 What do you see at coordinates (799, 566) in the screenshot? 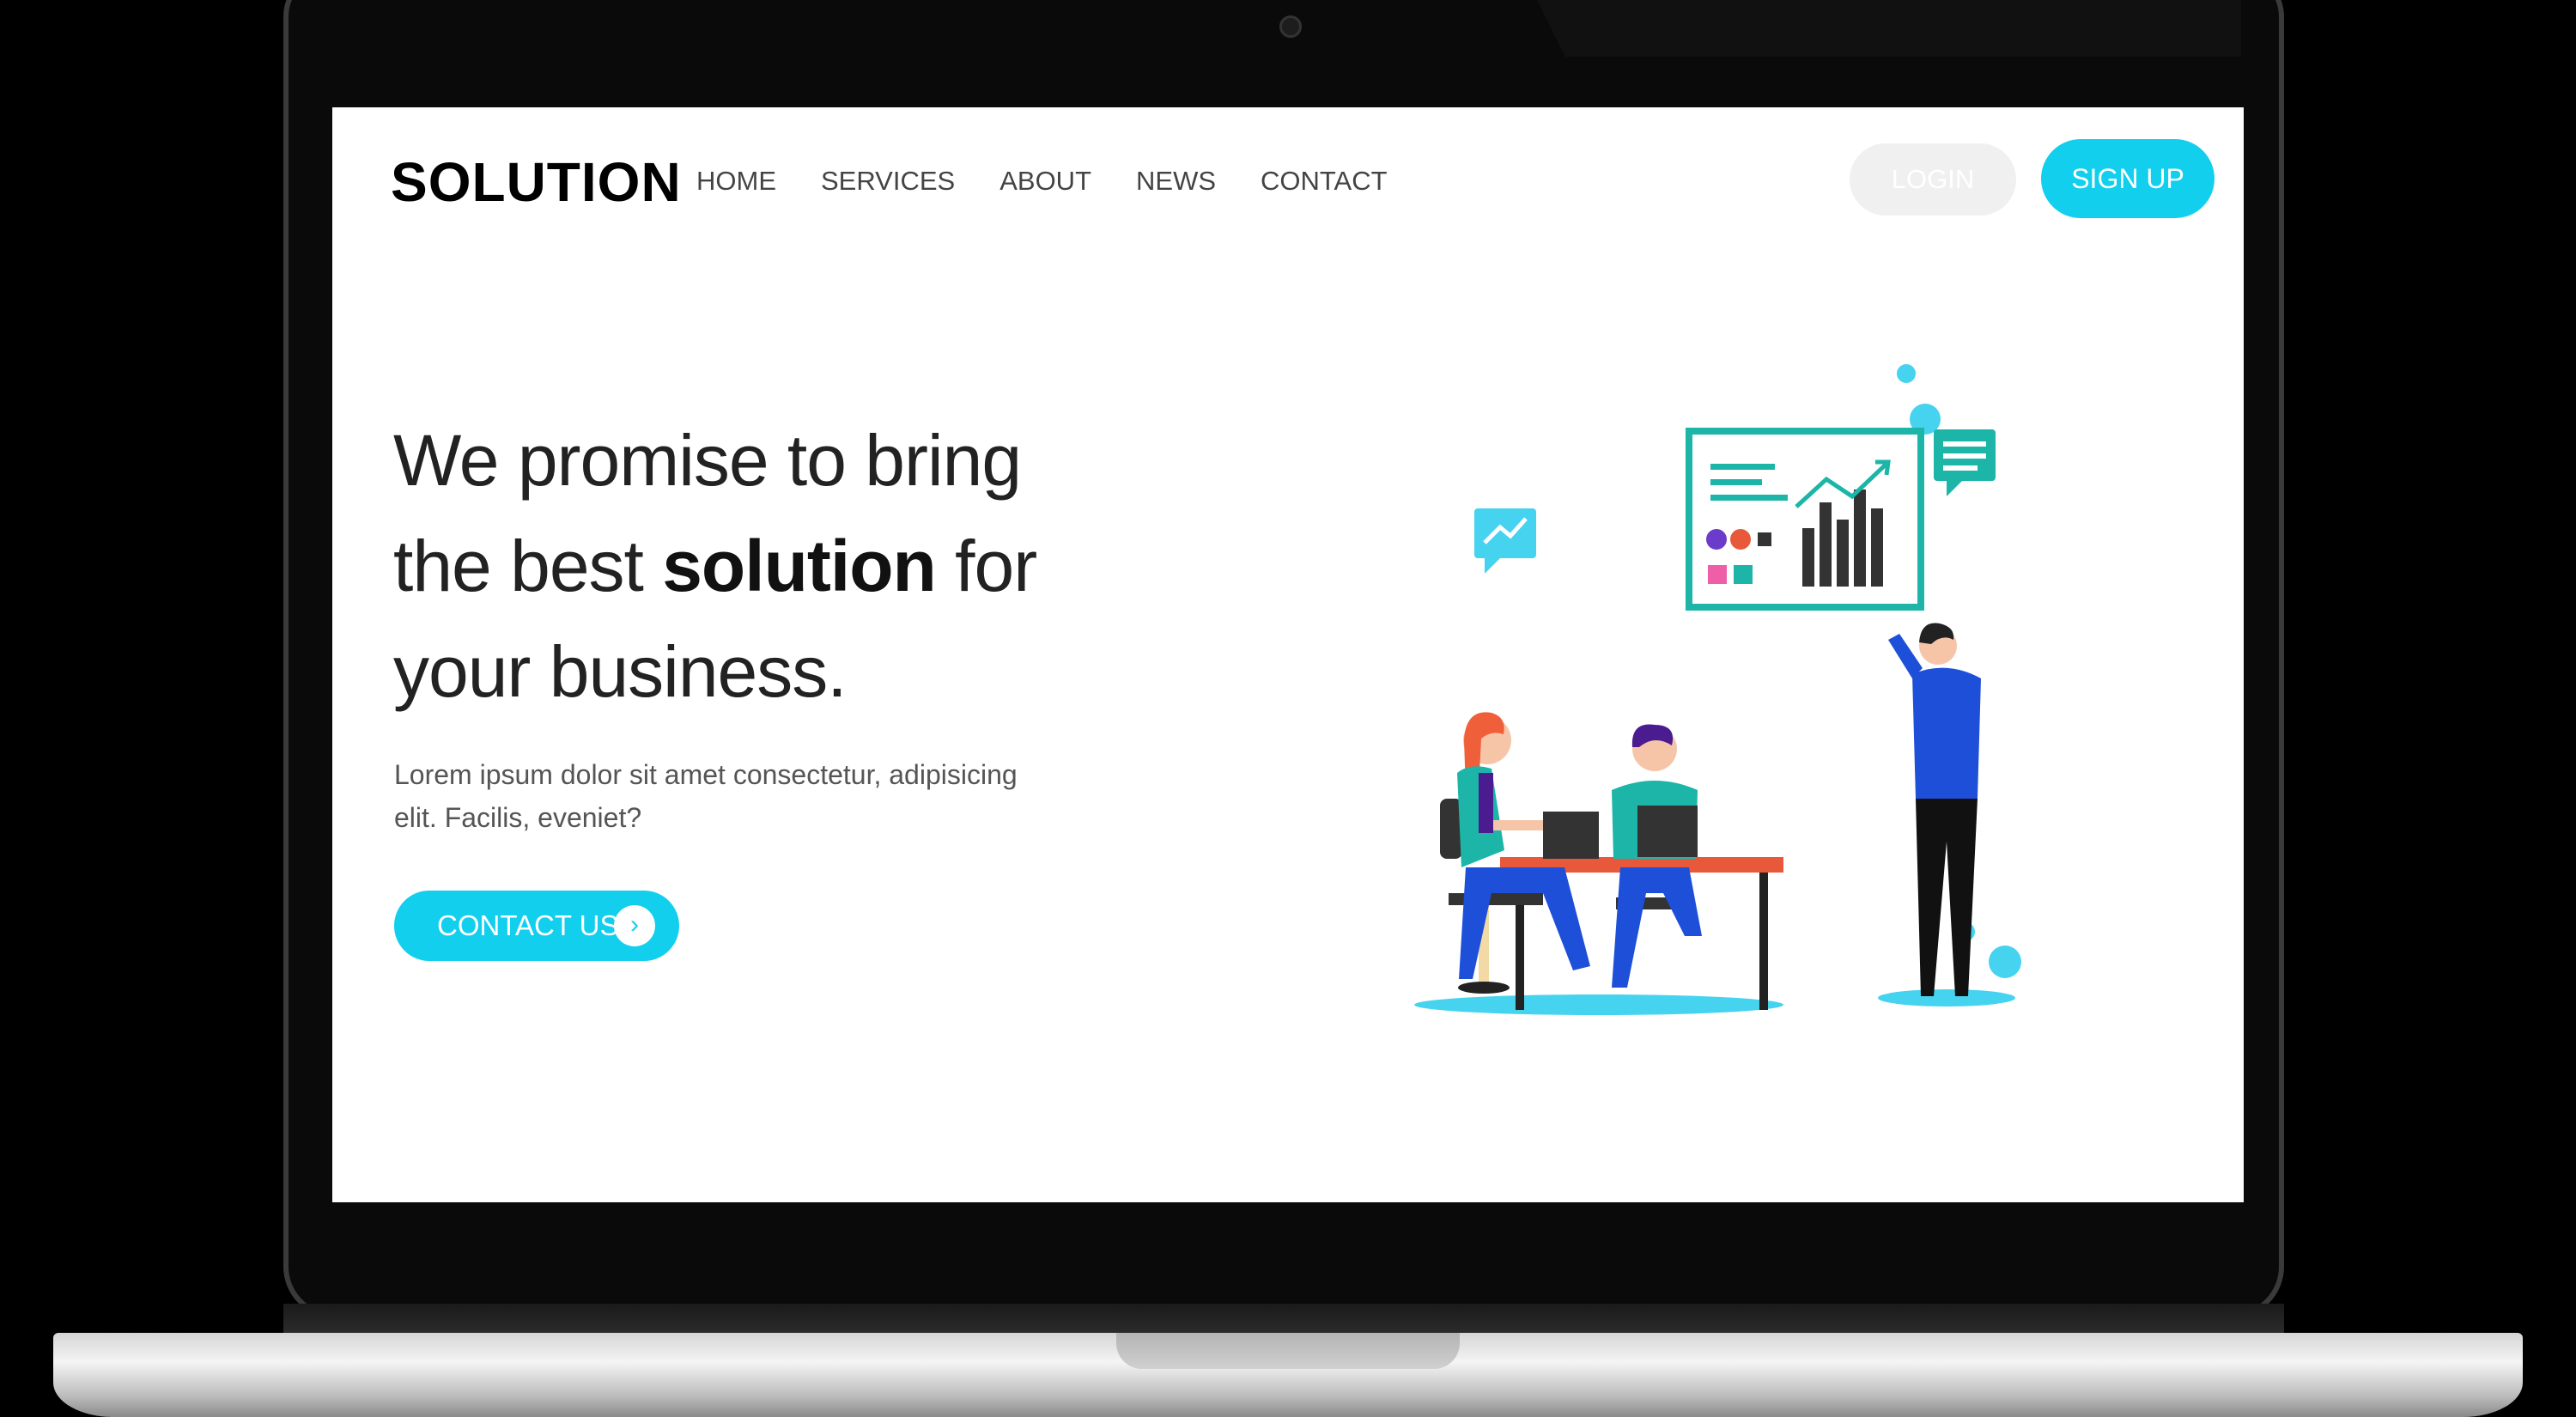
I see `hero-headline-highlight: solution` at bounding box center [799, 566].